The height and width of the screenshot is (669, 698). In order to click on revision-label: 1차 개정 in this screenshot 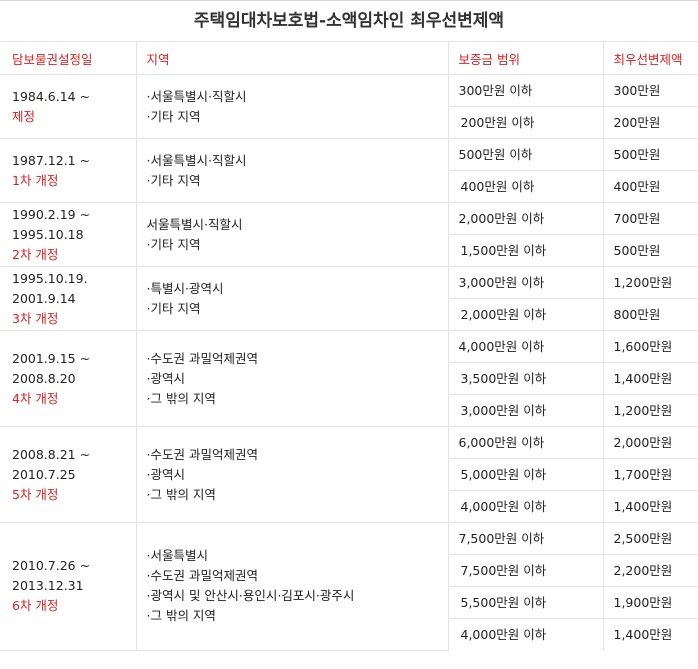, I will do `click(35, 180)`.